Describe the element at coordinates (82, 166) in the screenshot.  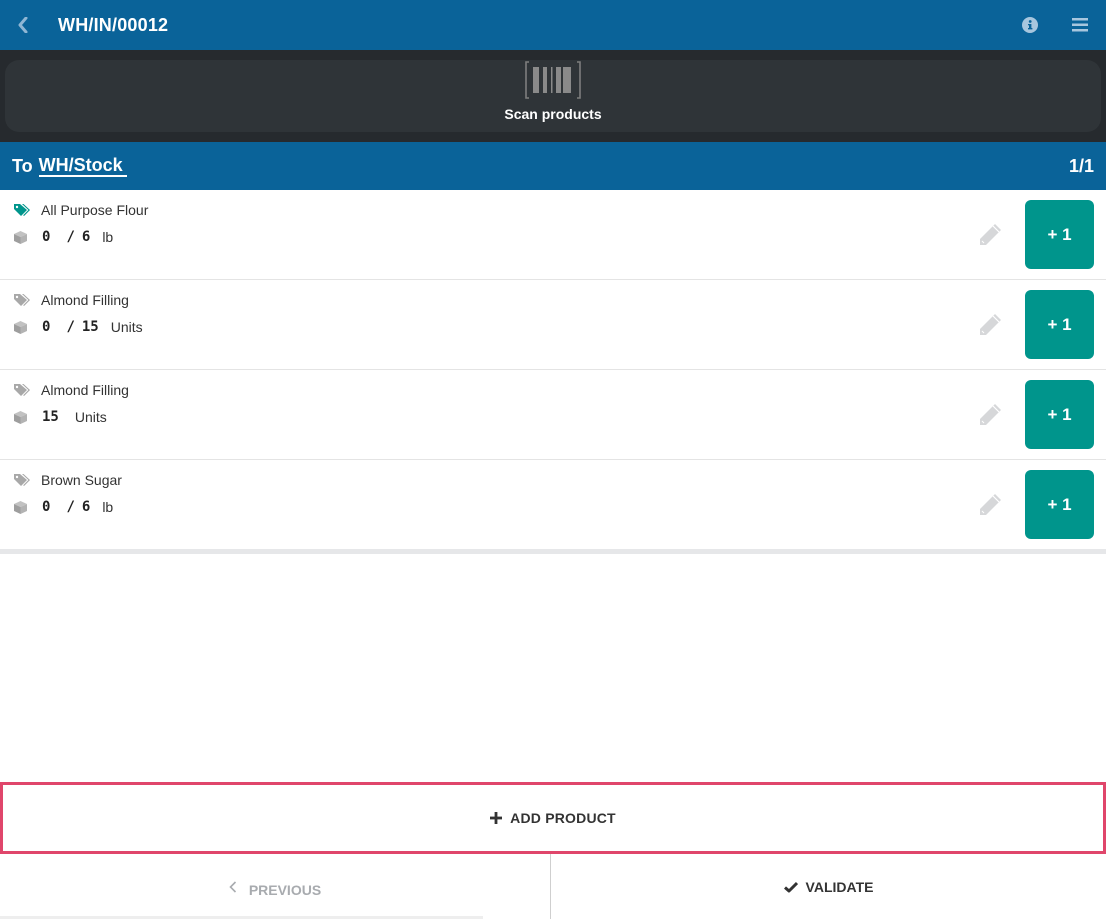
I see `destination-location-link: WH/Stock` at that location.